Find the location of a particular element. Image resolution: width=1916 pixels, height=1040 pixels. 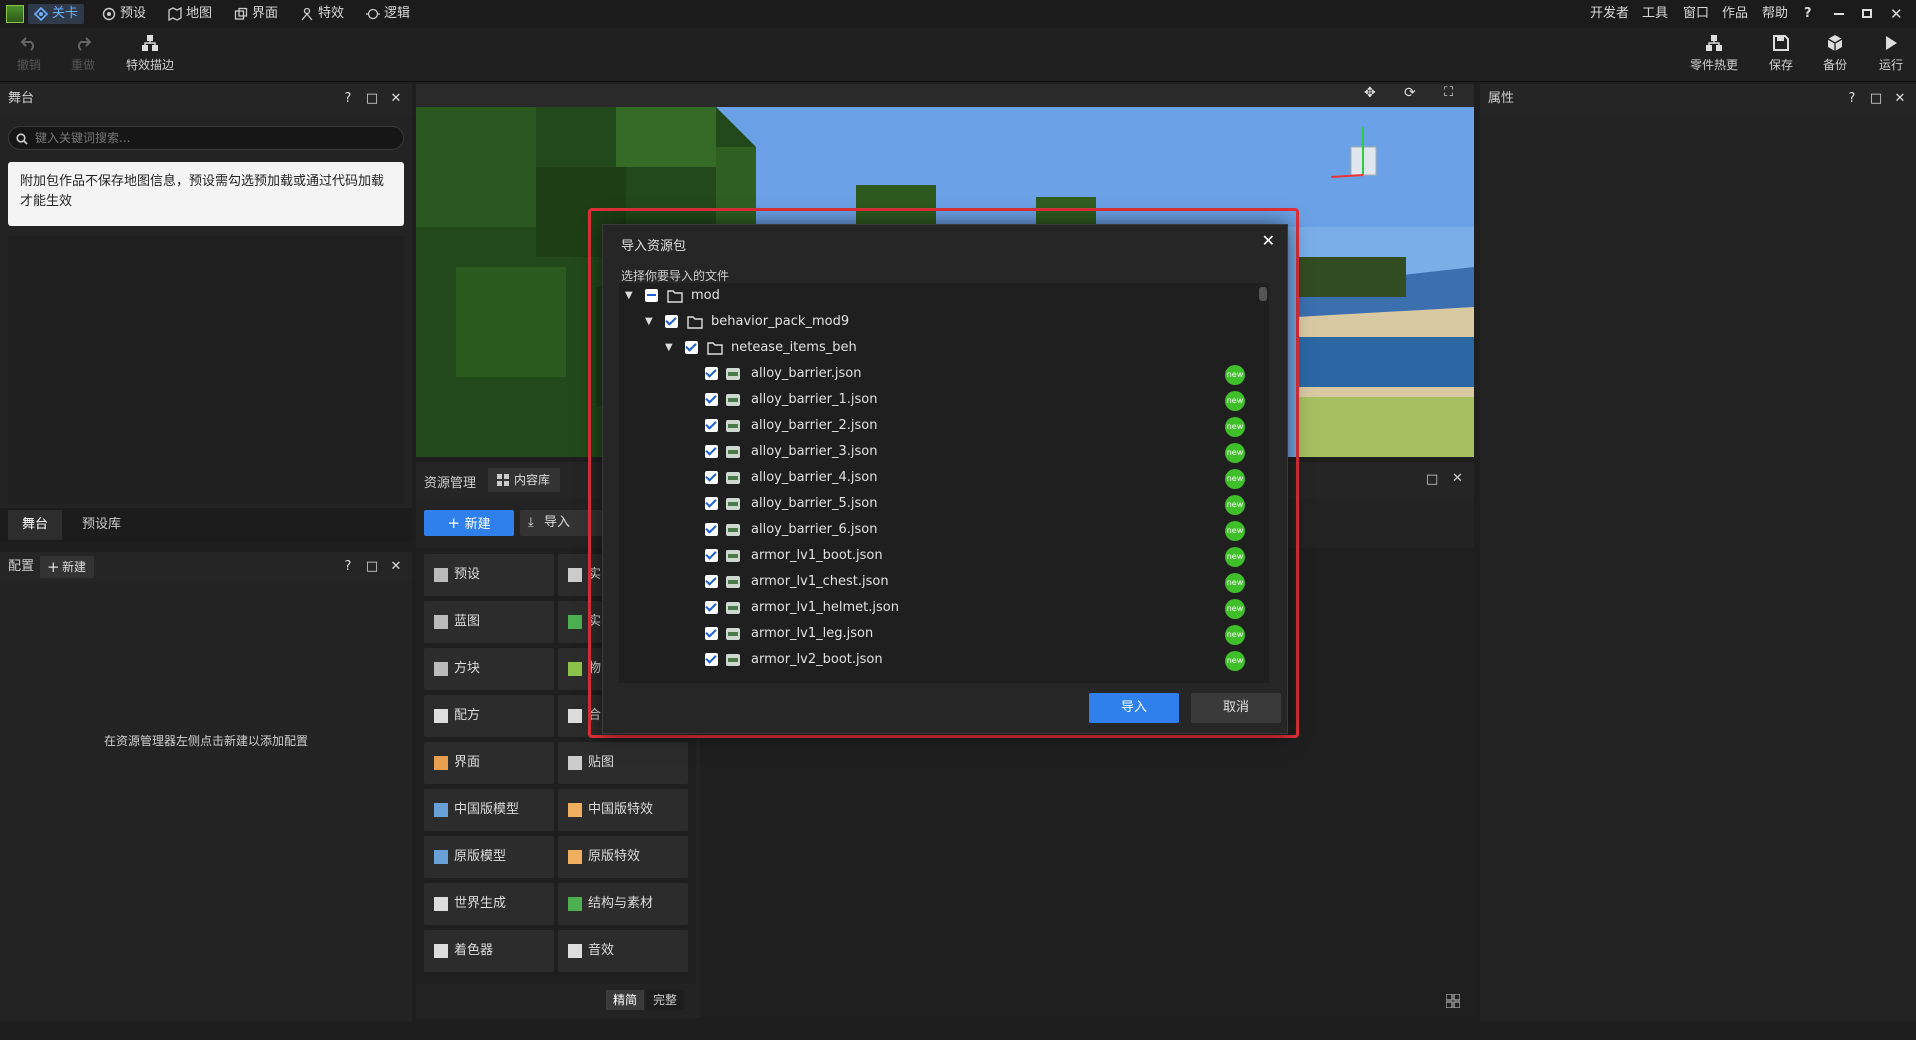

move-gizmo-icon: ✥ is located at coordinates (1370, 93).